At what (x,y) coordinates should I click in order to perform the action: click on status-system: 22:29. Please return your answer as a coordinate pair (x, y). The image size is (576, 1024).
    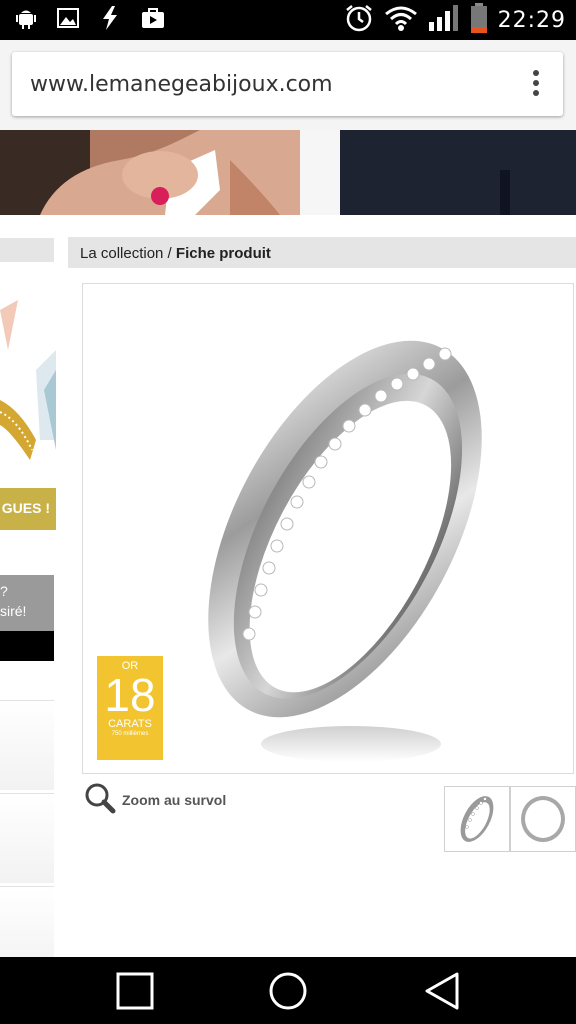
    Looking at the image, I should click on (455, 20).